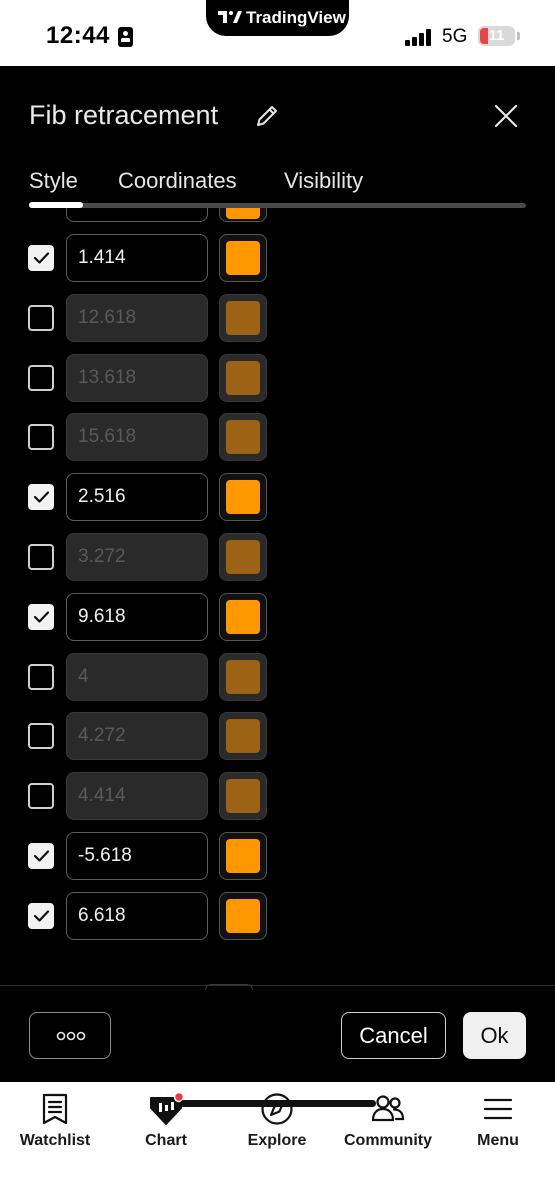 Image resolution: width=555 pixels, height=1200 pixels. What do you see at coordinates (137, 258) in the screenshot?
I see `level-value-input: 1.414` at bounding box center [137, 258].